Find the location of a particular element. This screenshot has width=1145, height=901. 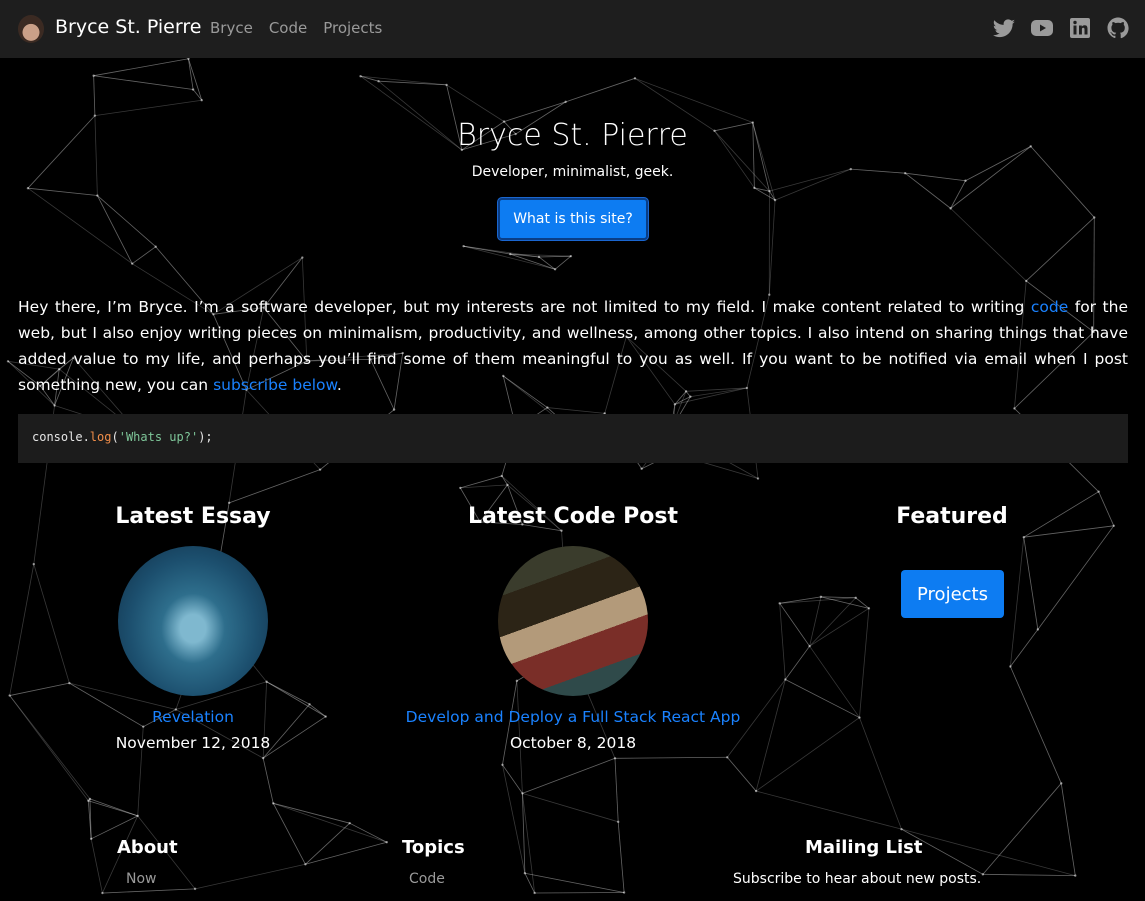

latest-code-post-title: Latest Code Post is located at coordinates (572, 516).